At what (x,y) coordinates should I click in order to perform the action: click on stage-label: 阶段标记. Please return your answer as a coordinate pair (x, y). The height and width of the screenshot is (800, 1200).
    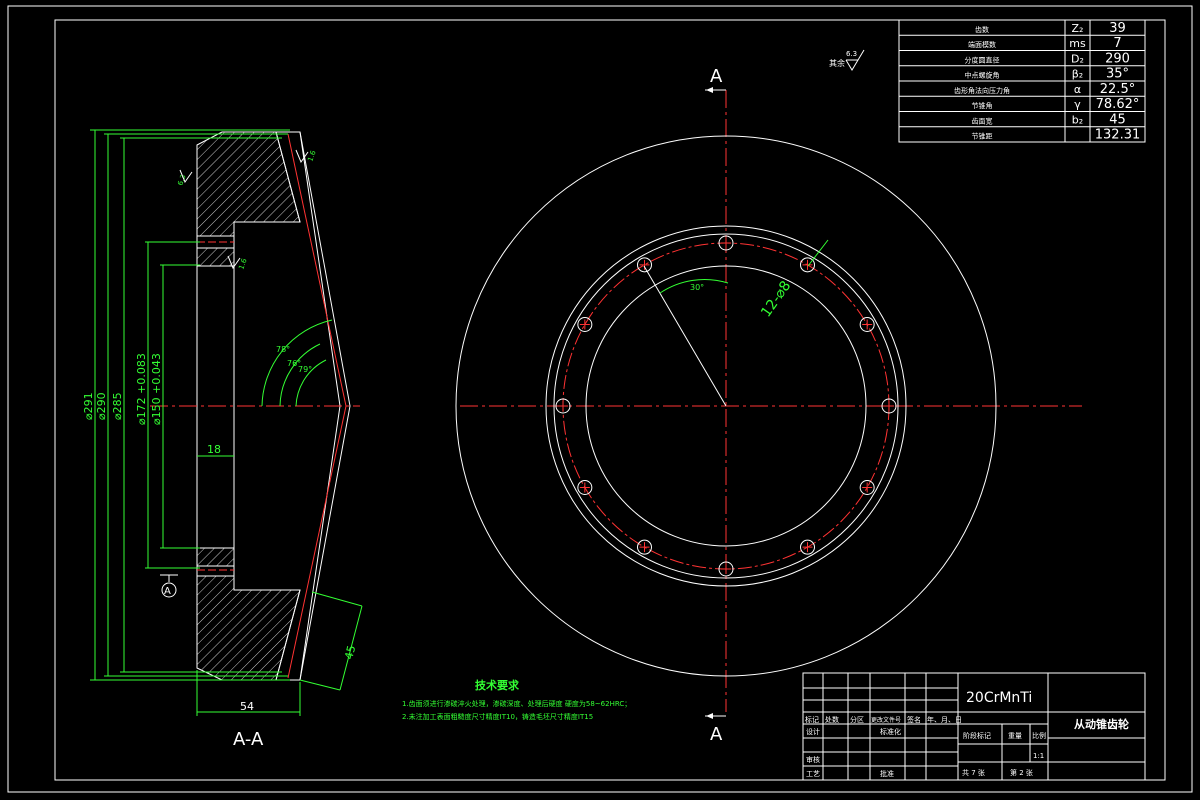
    Looking at the image, I should click on (977, 735).